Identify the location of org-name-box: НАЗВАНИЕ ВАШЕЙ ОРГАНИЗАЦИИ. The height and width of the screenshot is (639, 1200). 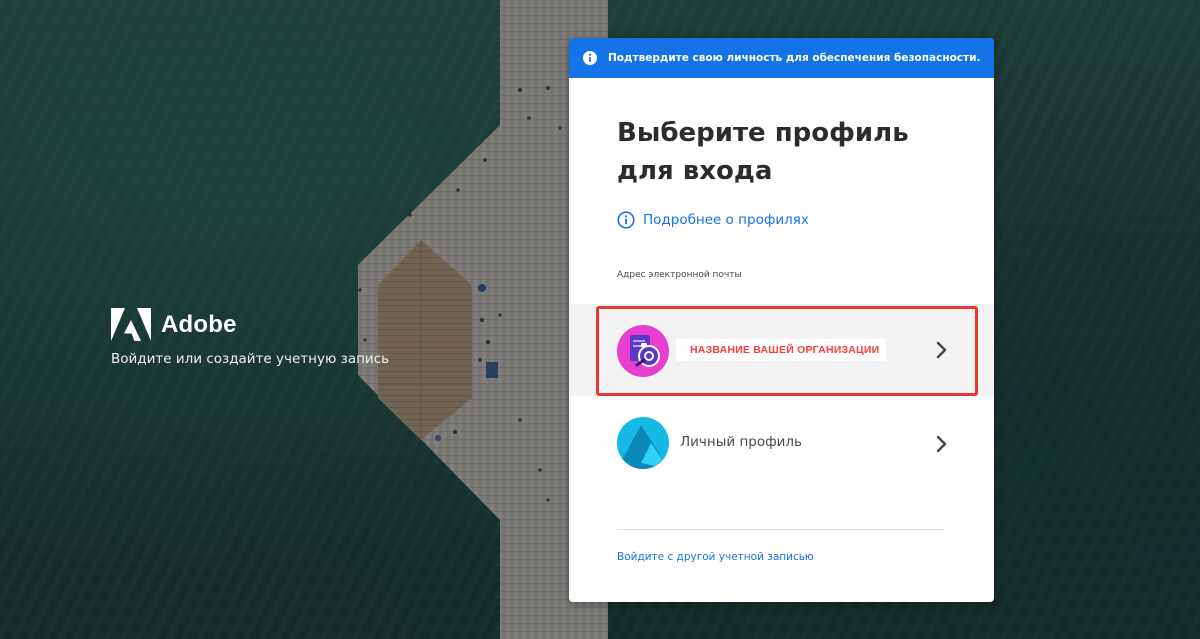
(781, 350).